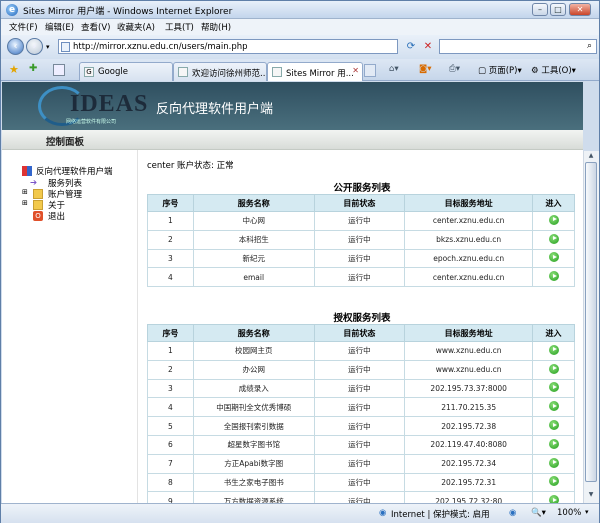 Image resolution: width=600 pixels, height=523 pixels. Describe the element at coordinates (59, 27) in the screenshot. I see `menu-edit: 编辑(E)` at that location.